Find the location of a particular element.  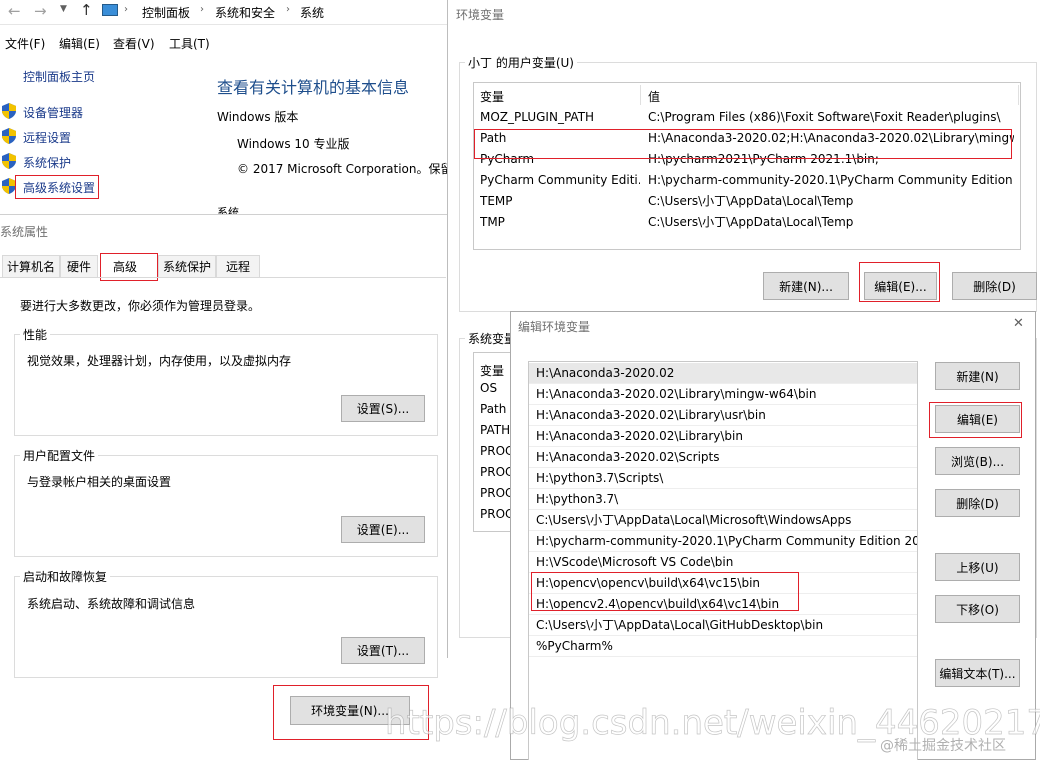

breadcrumb-security: 系统和安全 is located at coordinates (245, 12).